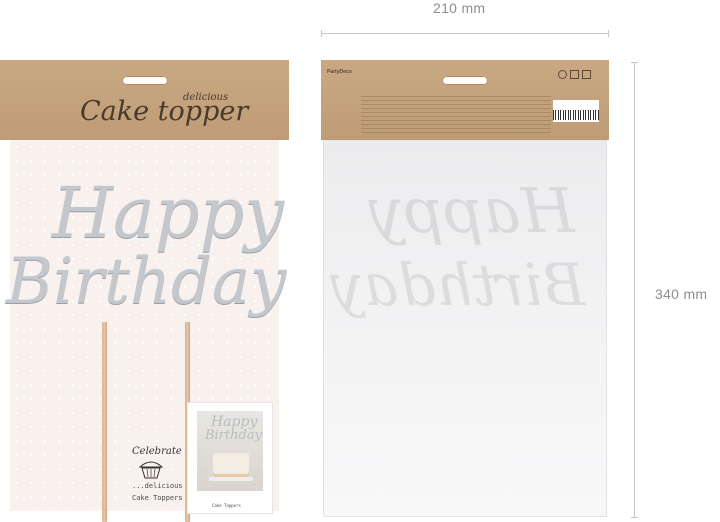 This screenshot has width=720, height=522. I want to click on back-fine-print, so click(456, 115).